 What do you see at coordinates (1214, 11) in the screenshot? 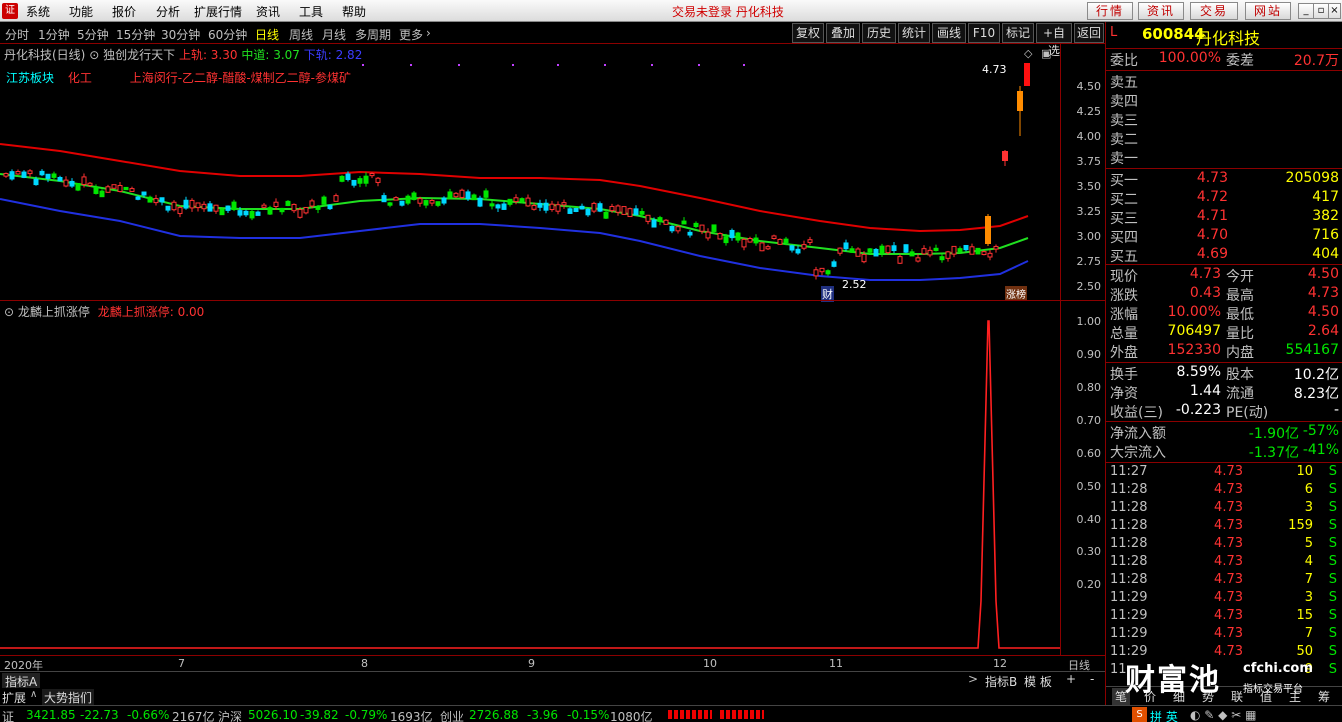
I see `trade-button: 交易` at bounding box center [1214, 11].